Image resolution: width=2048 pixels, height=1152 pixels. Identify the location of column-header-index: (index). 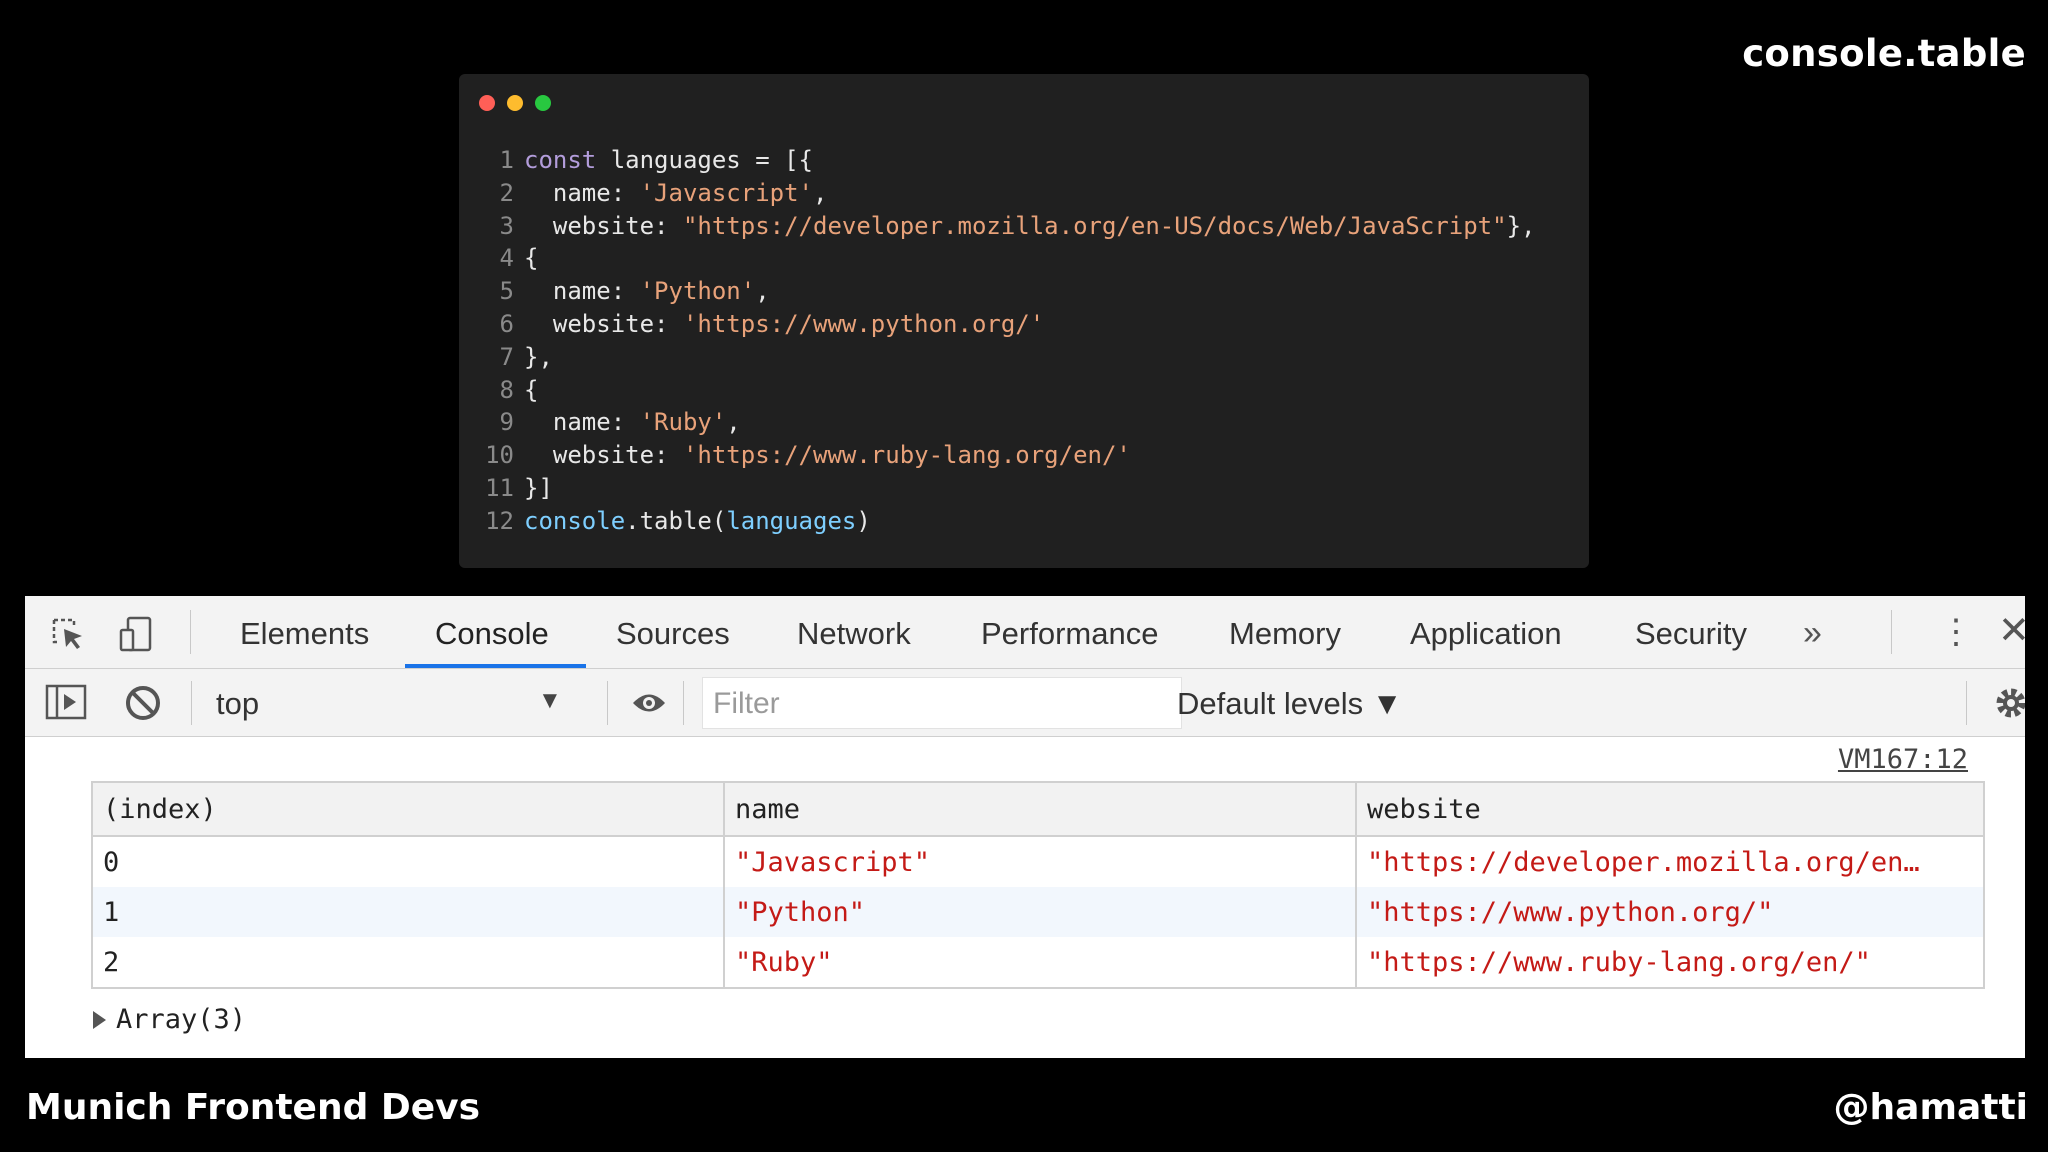
(408, 809).